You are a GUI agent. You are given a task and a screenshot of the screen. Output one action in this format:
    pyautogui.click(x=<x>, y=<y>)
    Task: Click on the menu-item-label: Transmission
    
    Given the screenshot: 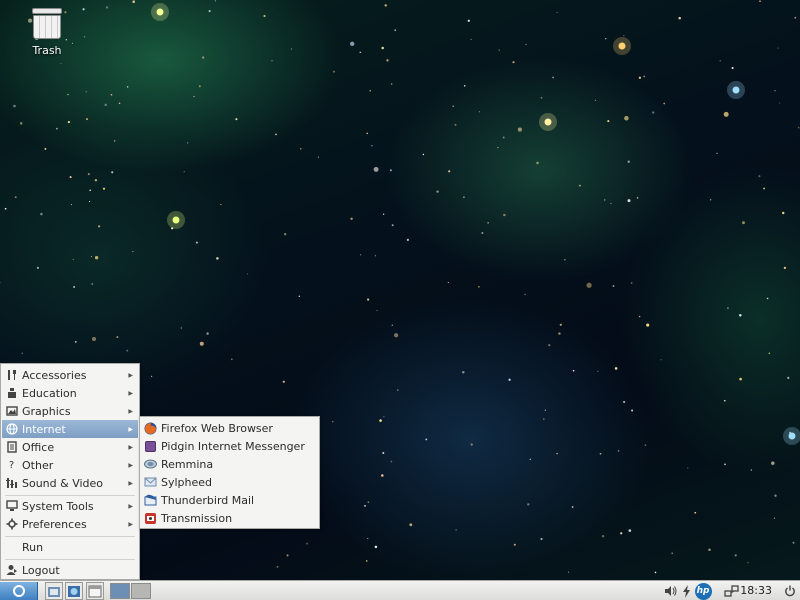 What is the action you would take?
    pyautogui.click(x=197, y=518)
    